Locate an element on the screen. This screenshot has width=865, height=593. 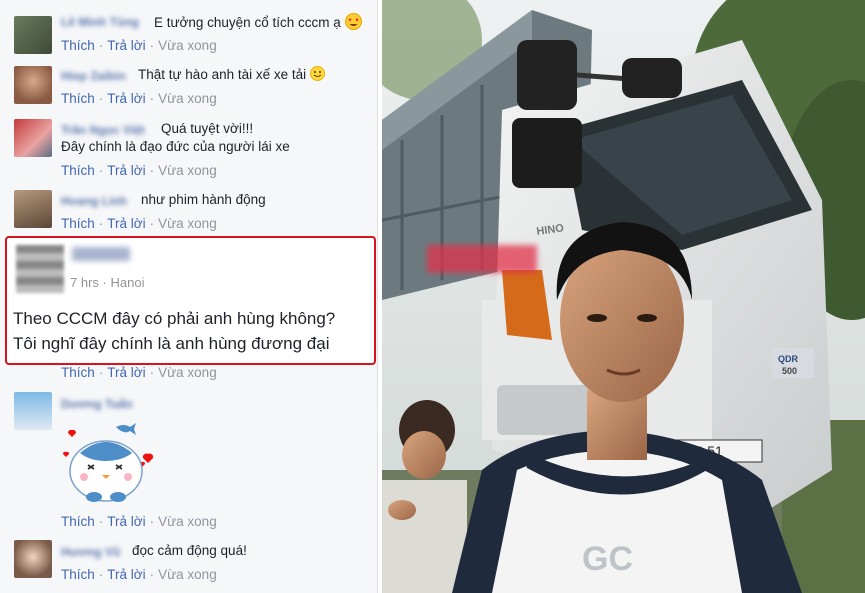
commenter-name: Trần Ngọc Việt is located at coordinates (103, 130).